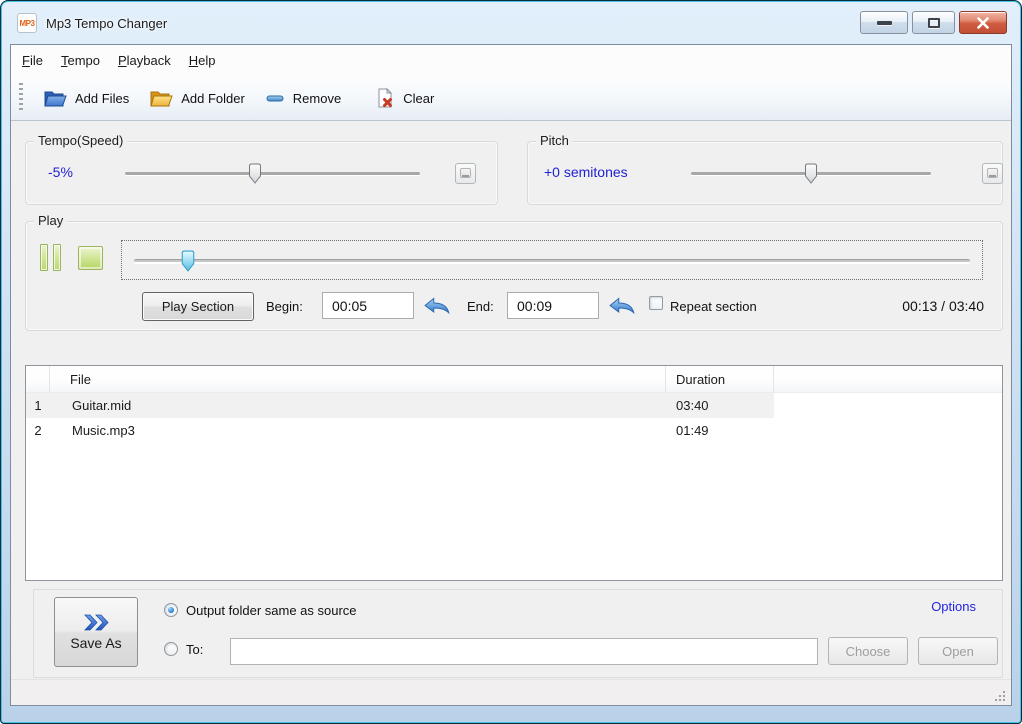  I want to click on time-display: 00:13 / 03:40, so click(943, 306).